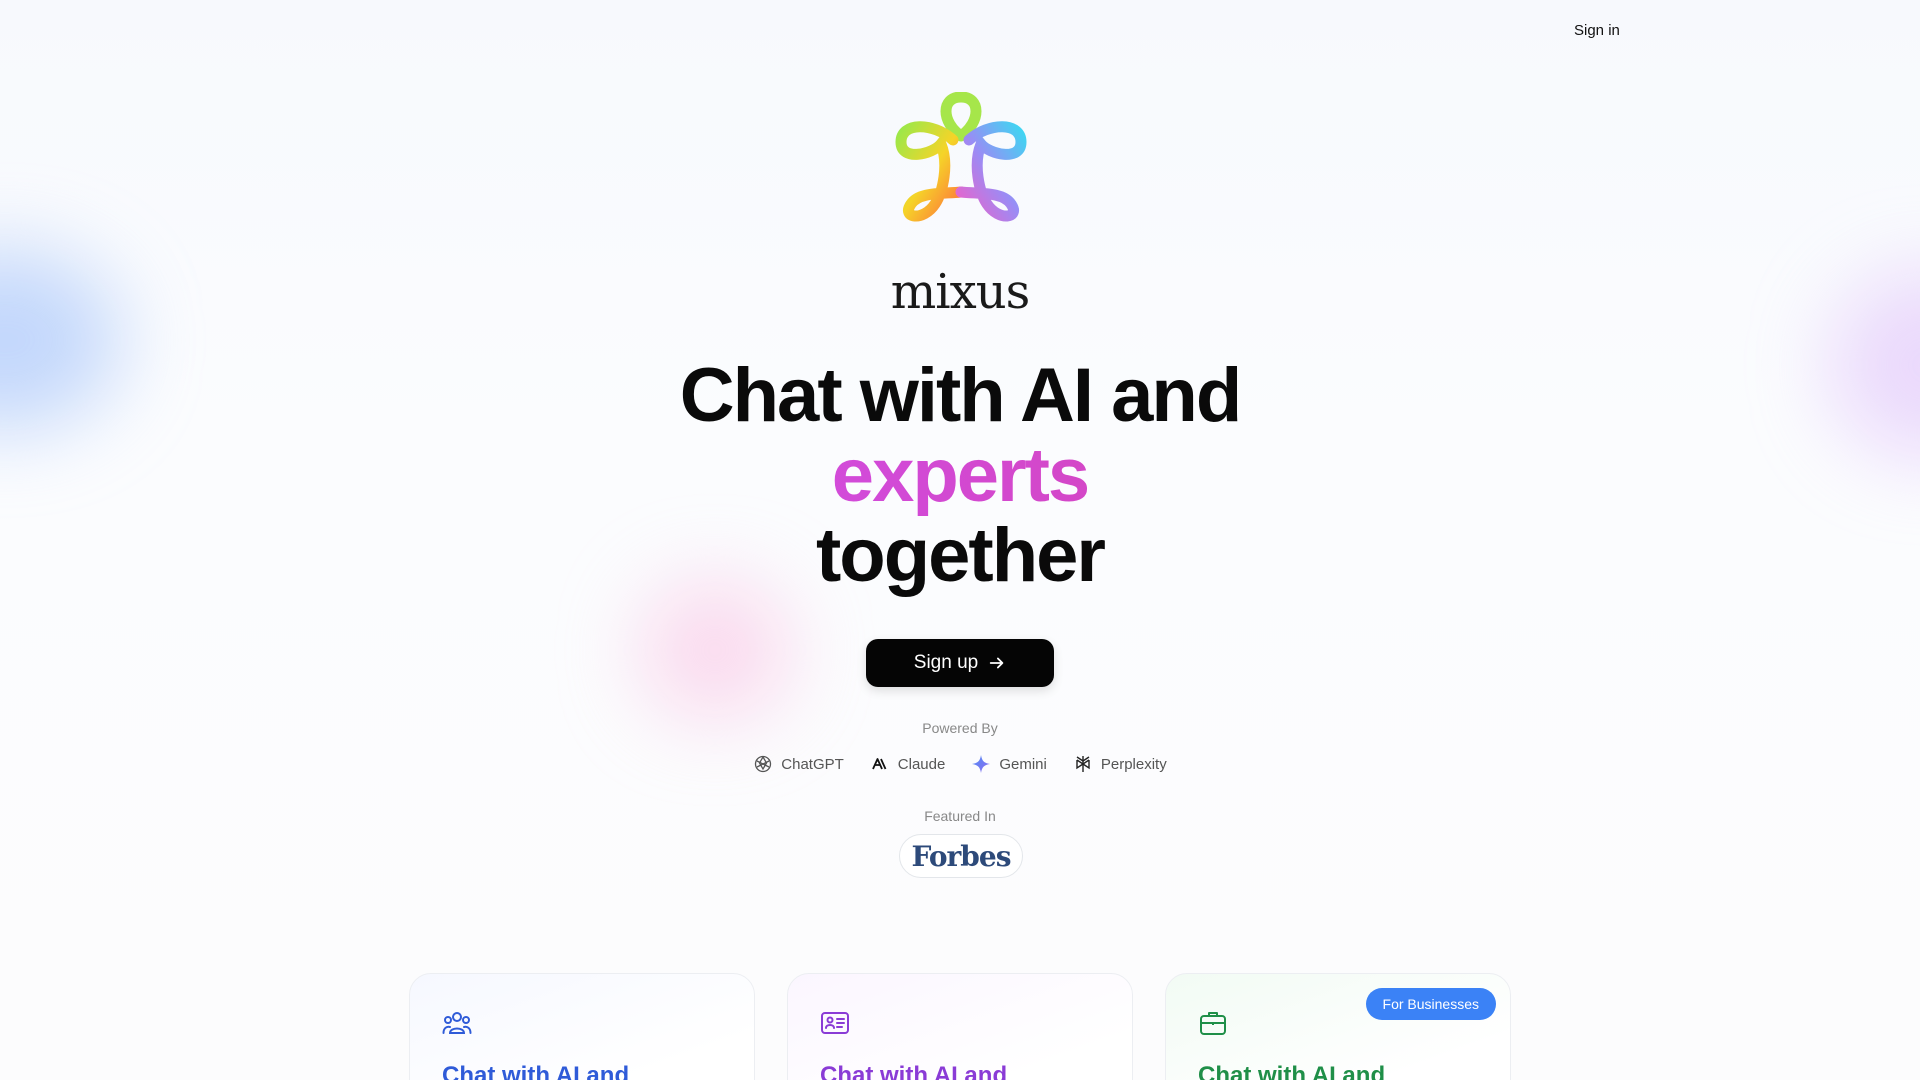 The height and width of the screenshot is (1080, 1920). I want to click on sign-in-link: Sign in, so click(1597, 30).